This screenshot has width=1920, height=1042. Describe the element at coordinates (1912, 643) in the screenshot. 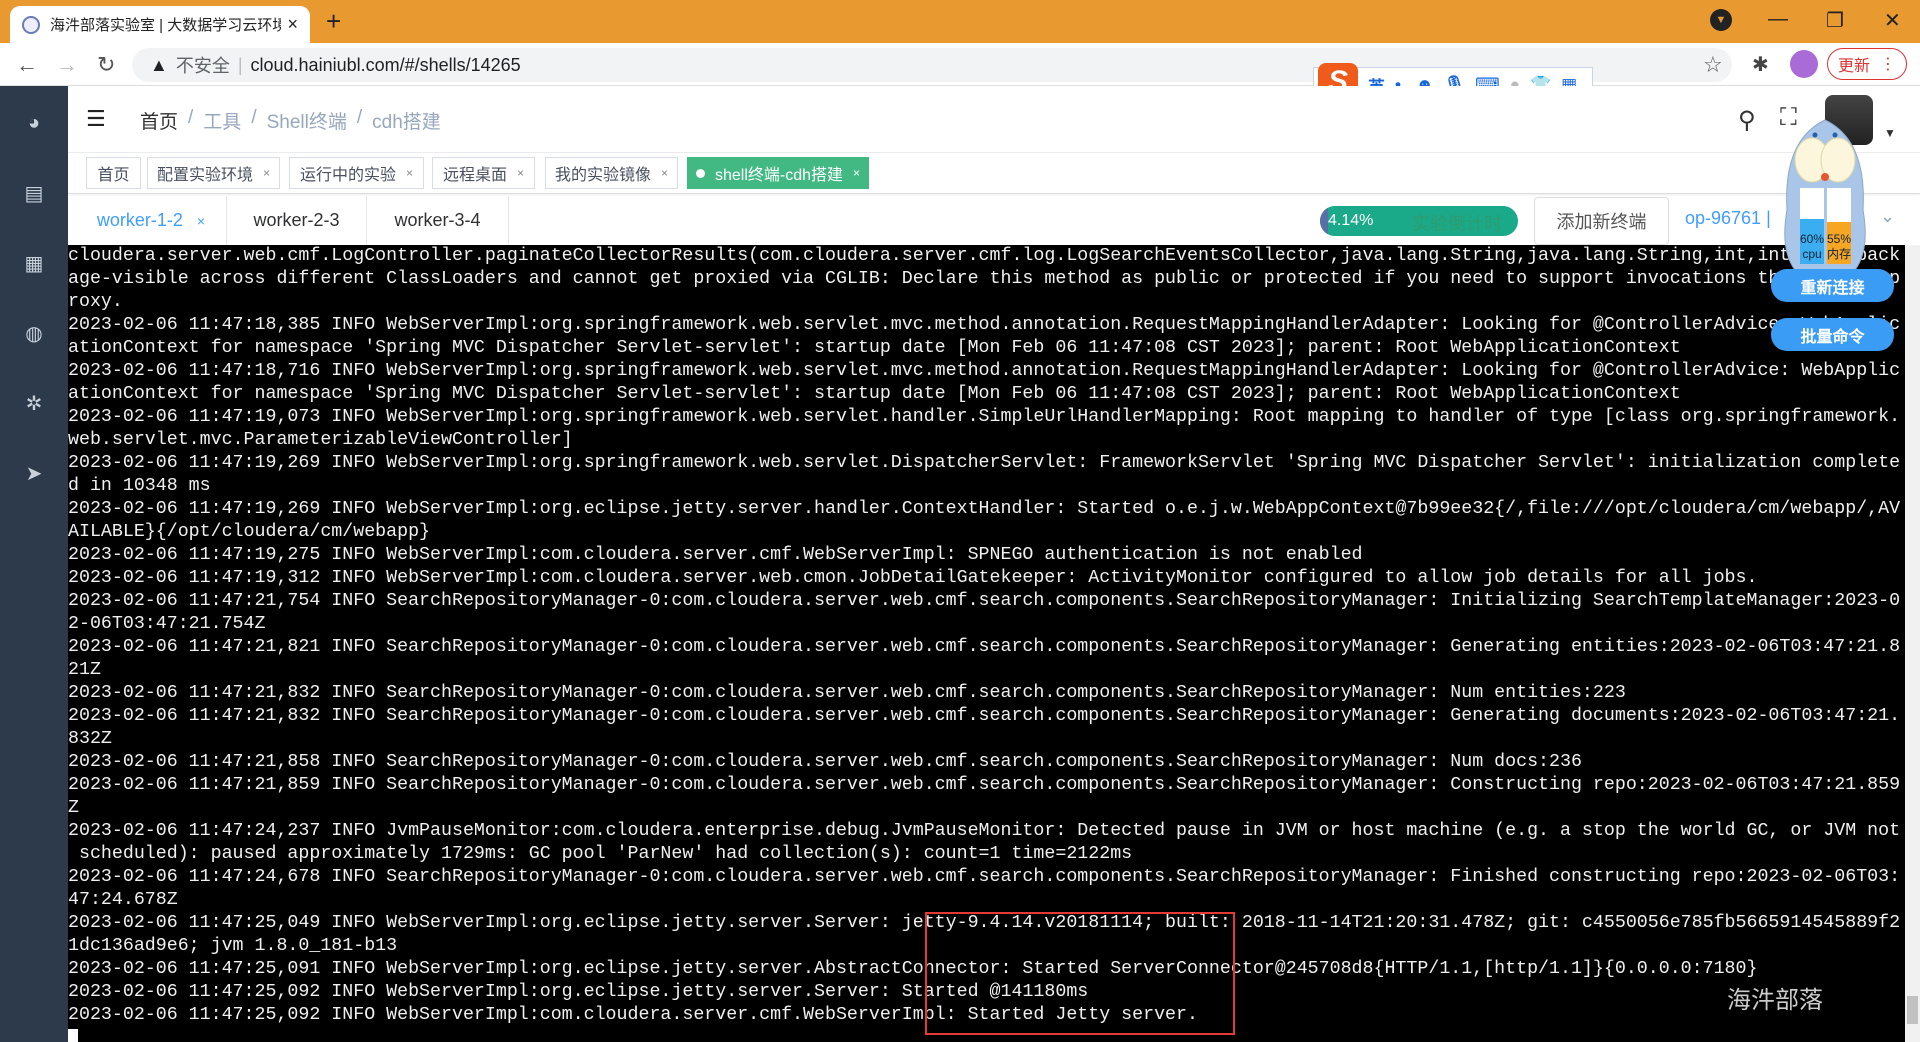

I see `terminal-scrollbar` at that location.